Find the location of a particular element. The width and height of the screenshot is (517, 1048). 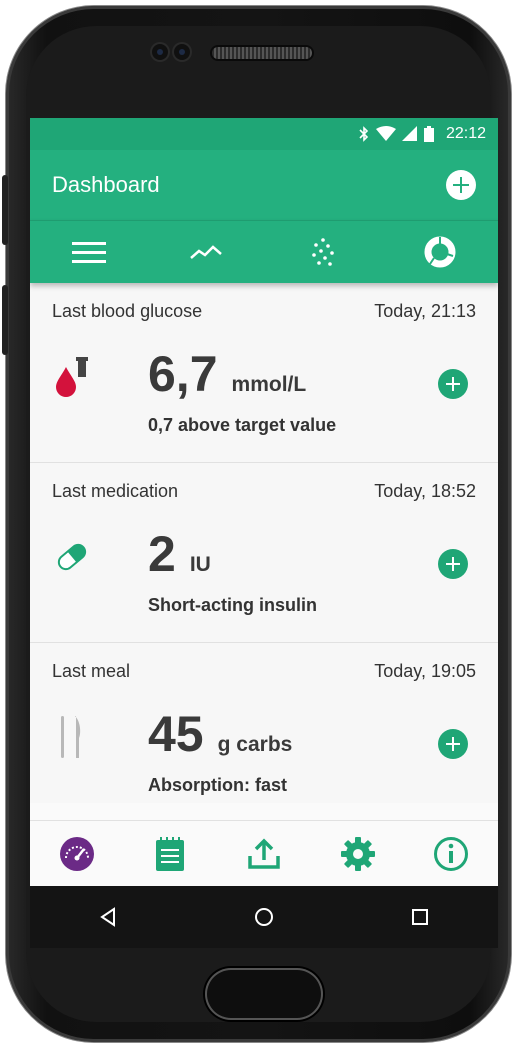

info-icon is located at coordinates (451, 854).